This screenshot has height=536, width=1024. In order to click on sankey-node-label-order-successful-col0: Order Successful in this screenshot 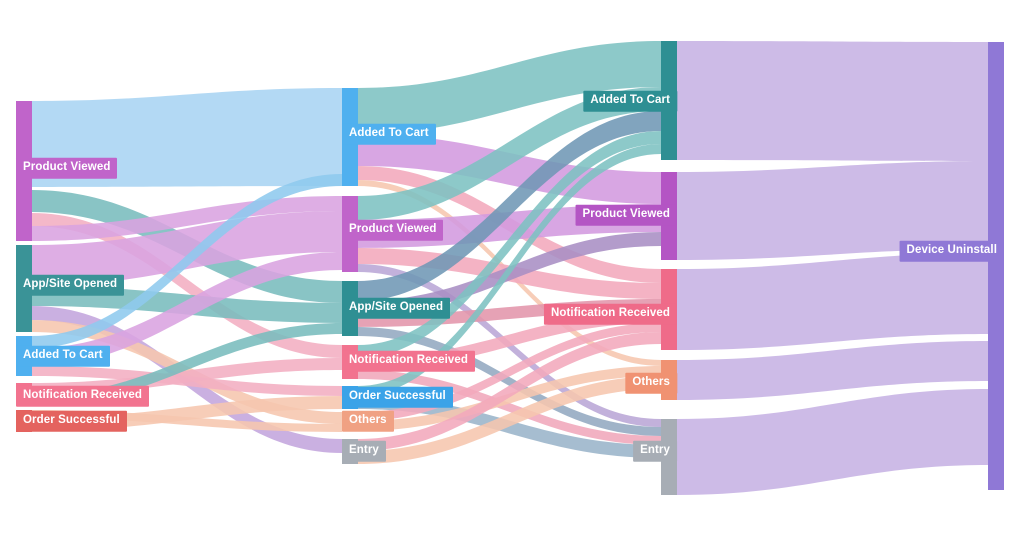, I will do `click(71, 421)`.